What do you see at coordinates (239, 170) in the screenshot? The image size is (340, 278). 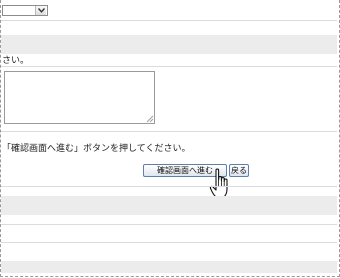 I see `back-button: 戻る` at bounding box center [239, 170].